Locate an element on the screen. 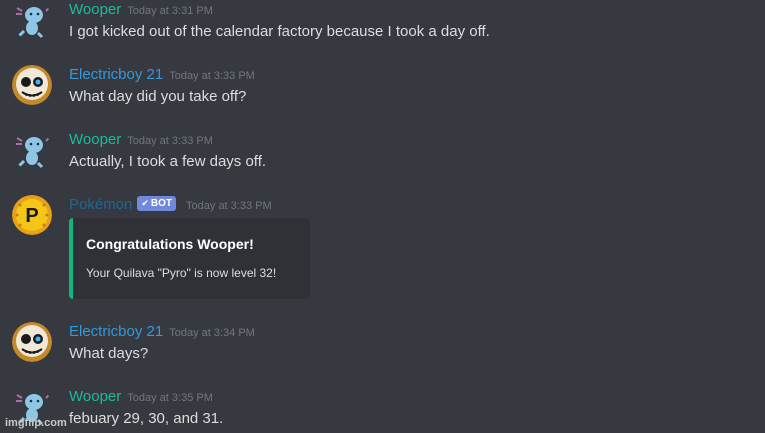 The width and height of the screenshot is (765, 433). author-name: Pokémon is located at coordinates (100, 204).